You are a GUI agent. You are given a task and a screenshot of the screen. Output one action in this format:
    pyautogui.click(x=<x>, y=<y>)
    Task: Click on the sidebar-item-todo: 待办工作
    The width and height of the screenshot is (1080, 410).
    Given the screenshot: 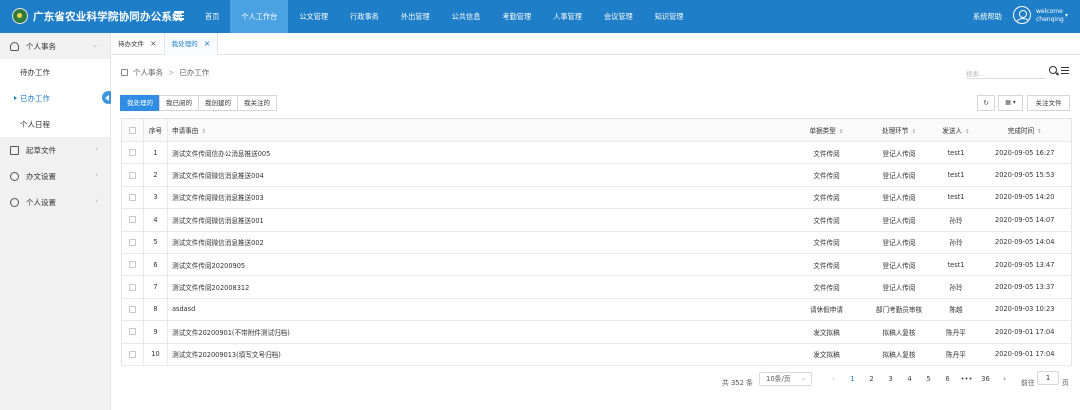 What is the action you would take?
    pyautogui.click(x=55, y=72)
    